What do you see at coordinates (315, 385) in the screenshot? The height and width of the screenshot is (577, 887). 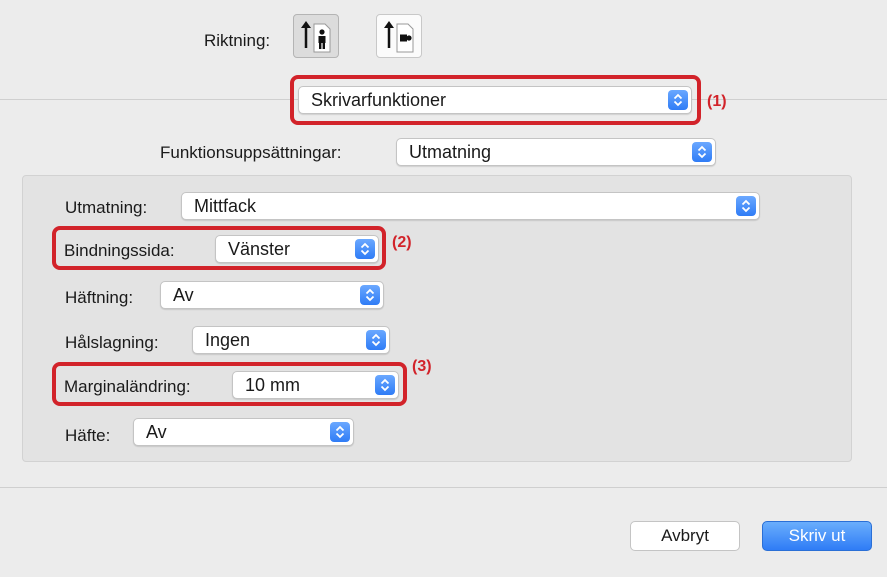 I see `margin-select: 10 mm` at bounding box center [315, 385].